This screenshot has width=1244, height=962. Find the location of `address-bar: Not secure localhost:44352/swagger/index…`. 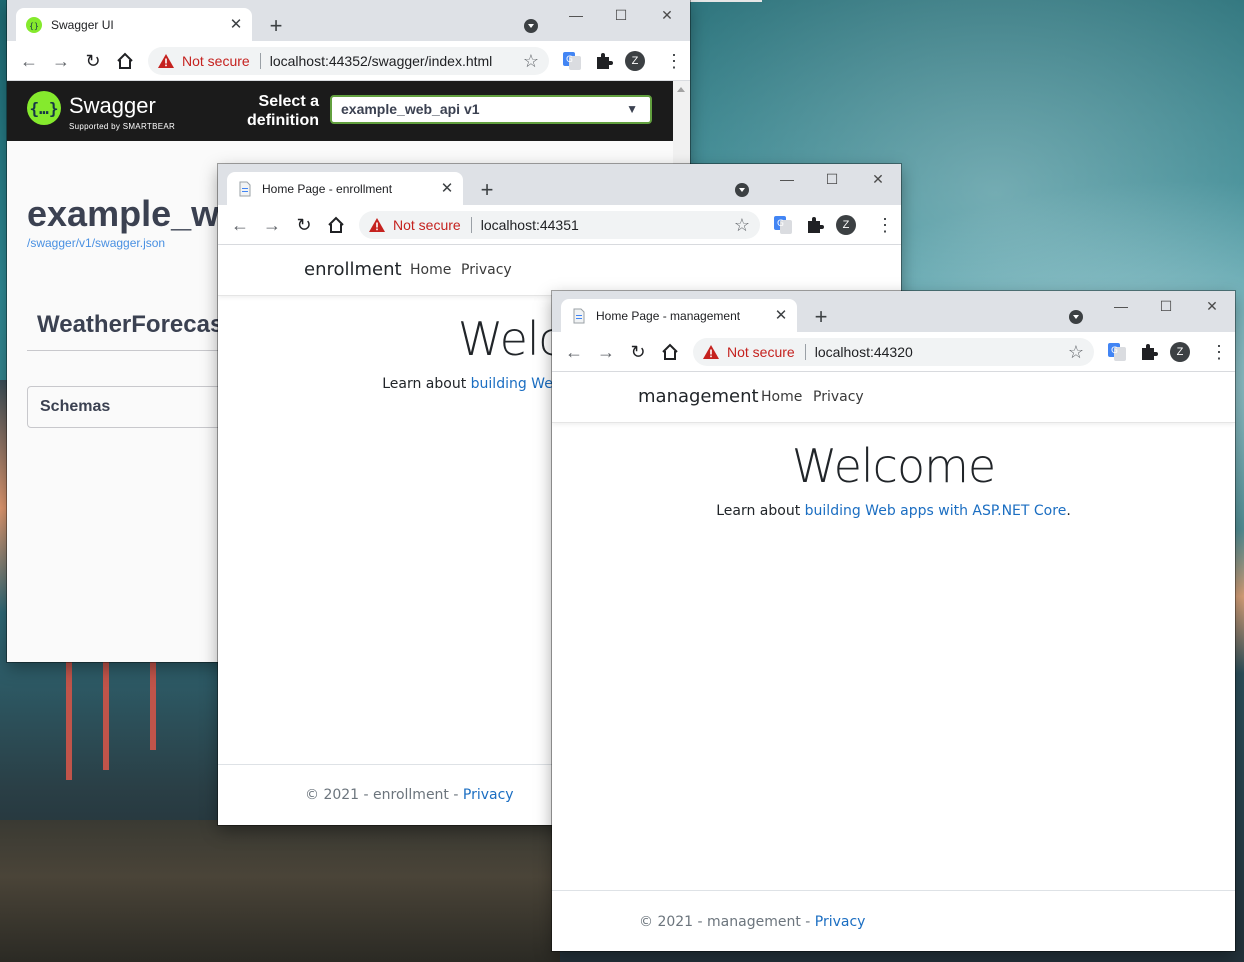

address-bar: Not secure localhost:44352/swagger/index… is located at coordinates (348, 61).